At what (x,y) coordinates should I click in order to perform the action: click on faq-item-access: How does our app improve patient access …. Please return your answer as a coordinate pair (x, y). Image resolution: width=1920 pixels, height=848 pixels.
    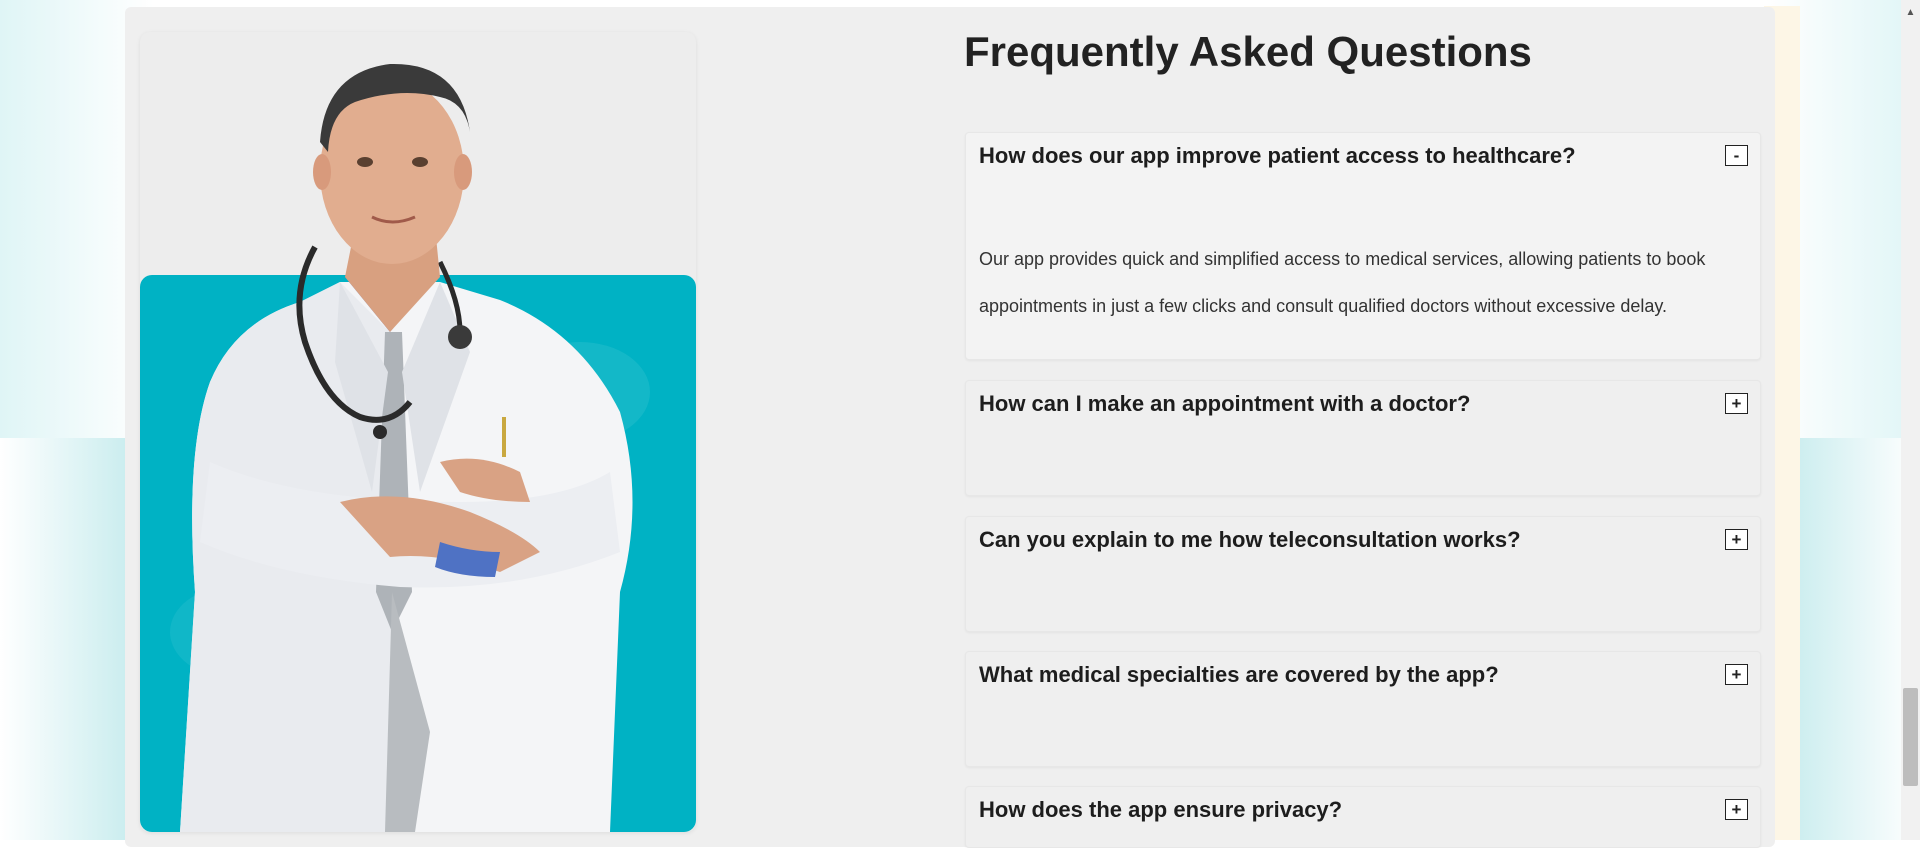
    Looking at the image, I should click on (1363, 246).